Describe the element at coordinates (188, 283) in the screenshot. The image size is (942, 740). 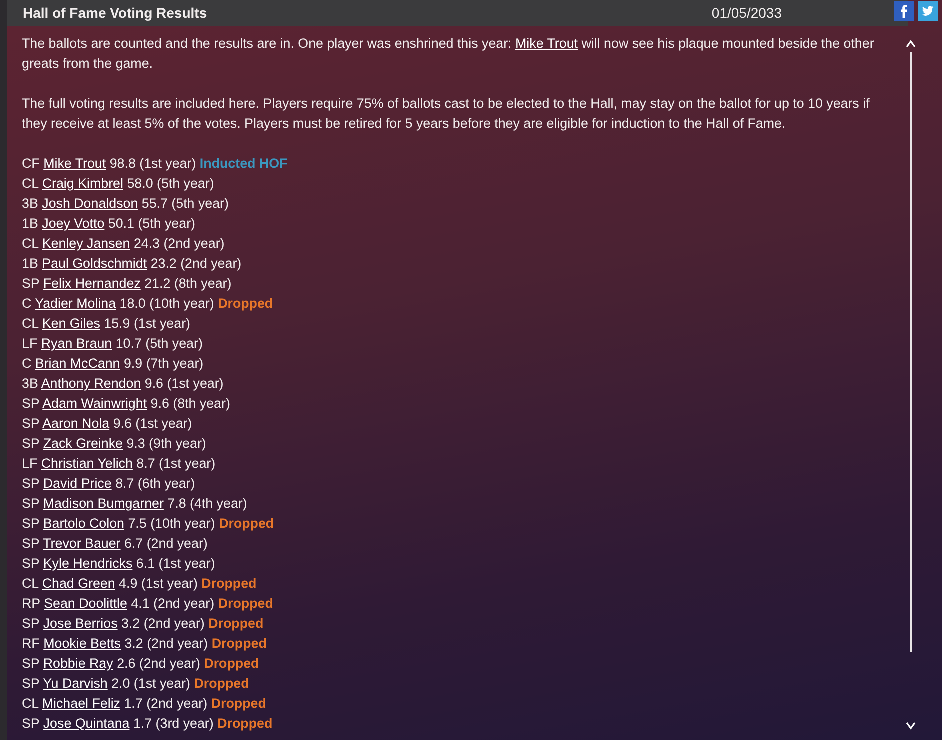
I see `vote-result: 21.2 (8th year)` at that location.